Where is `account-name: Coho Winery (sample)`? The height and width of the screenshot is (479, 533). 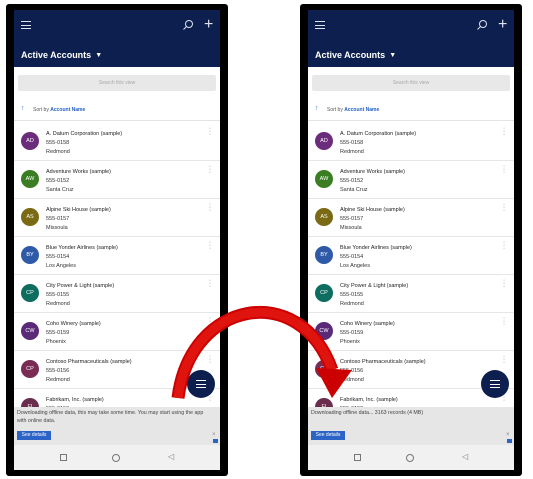 account-name: Coho Winery (sample) is located at coordinates (367, 324).